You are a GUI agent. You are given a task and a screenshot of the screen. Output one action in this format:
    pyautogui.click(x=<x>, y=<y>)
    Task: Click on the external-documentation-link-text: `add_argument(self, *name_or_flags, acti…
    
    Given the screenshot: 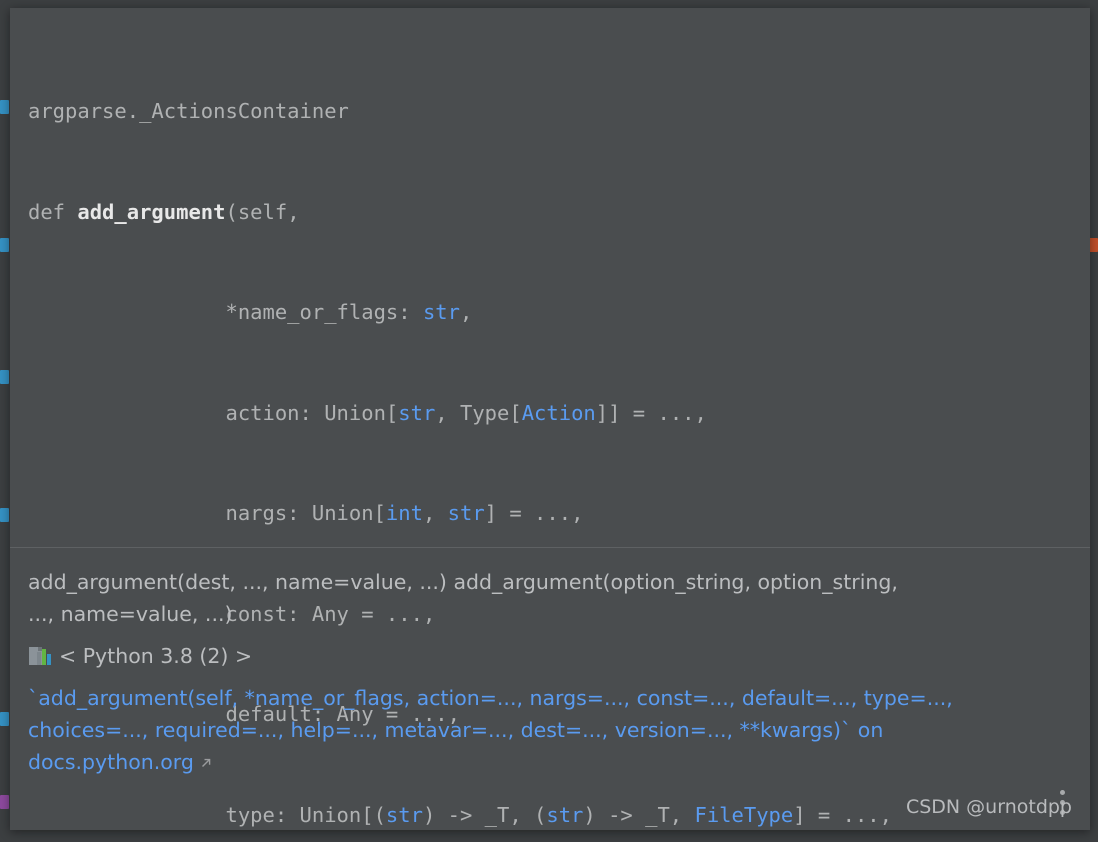 What is the action you would take?
    pyautogui.click(x=490, y=730)
    